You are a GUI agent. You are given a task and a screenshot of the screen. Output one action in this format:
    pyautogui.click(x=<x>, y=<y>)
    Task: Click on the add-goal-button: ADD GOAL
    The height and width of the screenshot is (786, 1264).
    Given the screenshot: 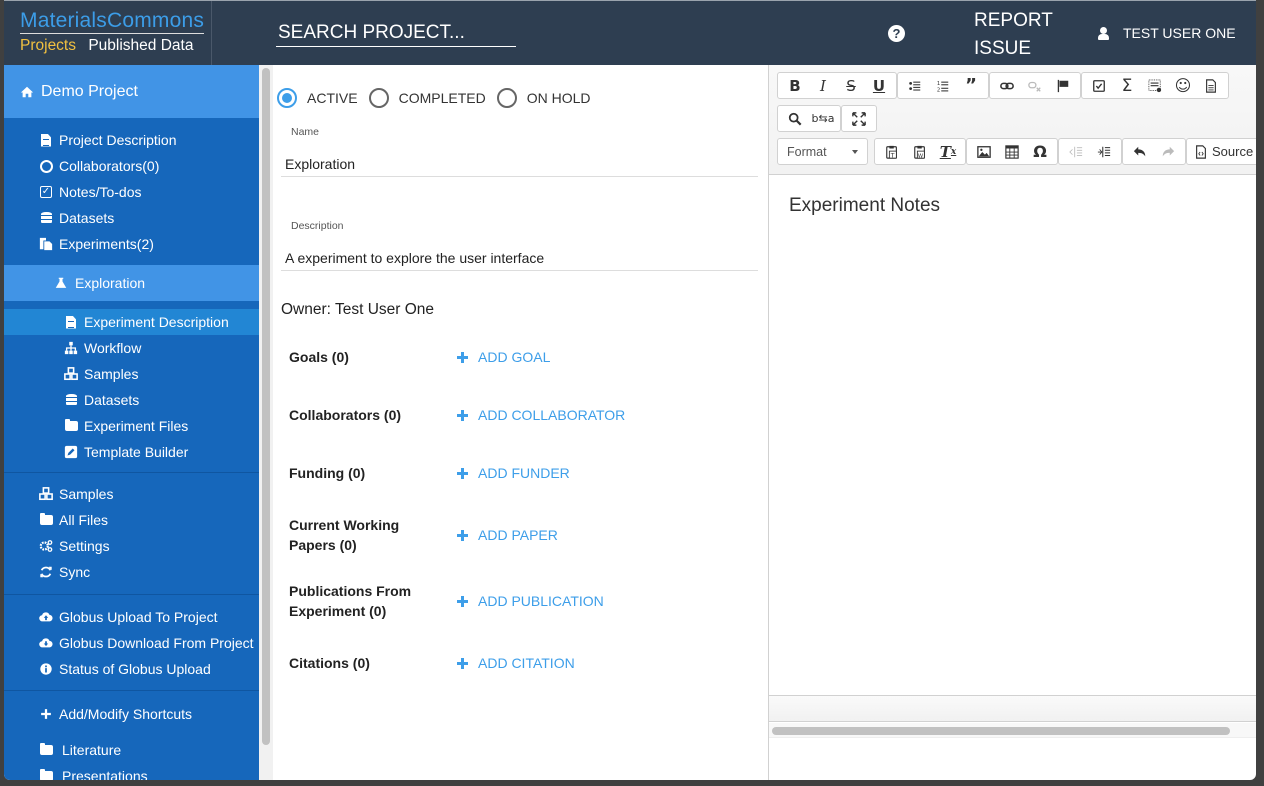 What is the action you would take?
    pyautogui.click(x=503, y=357)
    